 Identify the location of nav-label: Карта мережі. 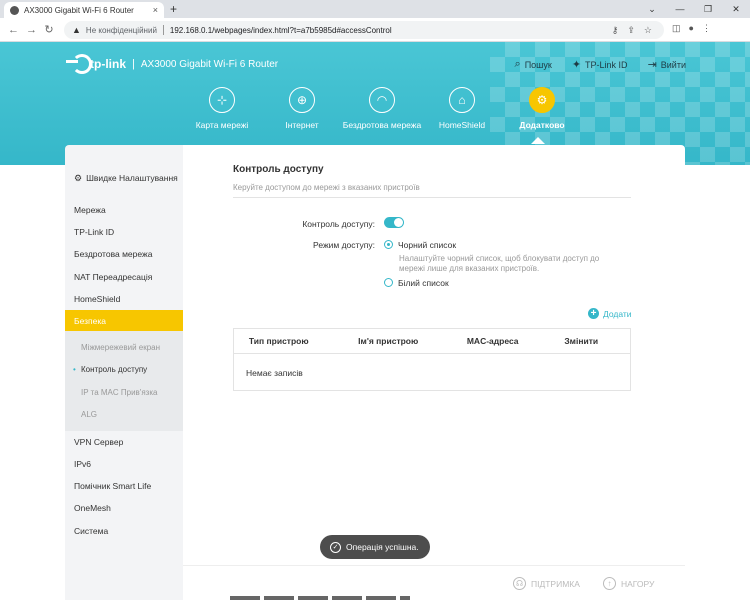
(222, 125).